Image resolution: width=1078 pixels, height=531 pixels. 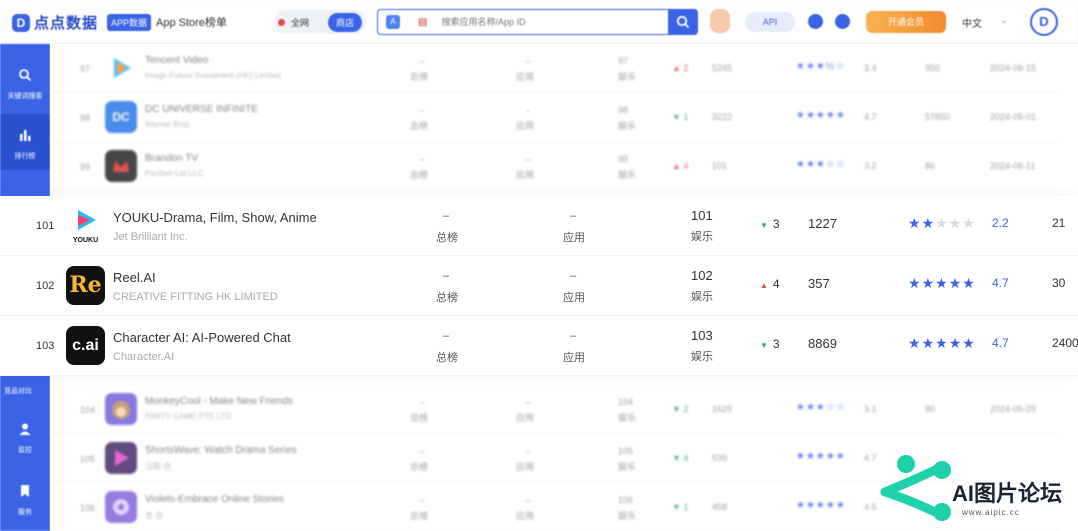 I want to click on svg-text: YOUKU, so click(x=85, y=240).